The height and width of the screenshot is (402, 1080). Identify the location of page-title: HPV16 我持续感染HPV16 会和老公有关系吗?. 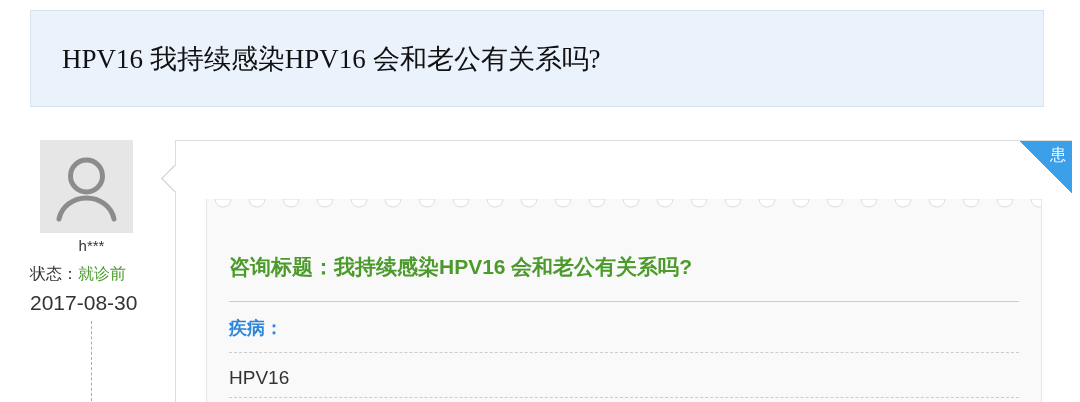
(331, 59).